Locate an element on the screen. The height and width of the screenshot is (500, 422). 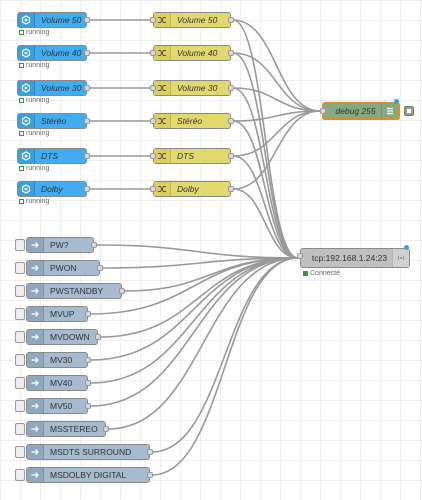
change-node: Stéréo is located at coordinates (192, 121).